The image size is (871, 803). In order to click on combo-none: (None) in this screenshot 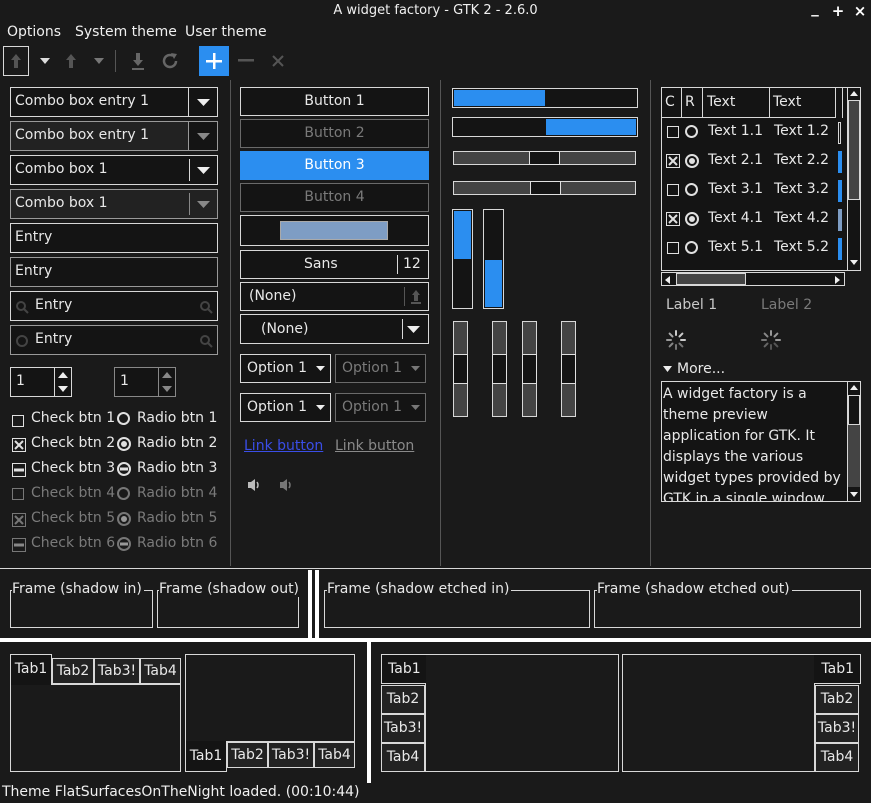, I will do `click(334, 329)`.